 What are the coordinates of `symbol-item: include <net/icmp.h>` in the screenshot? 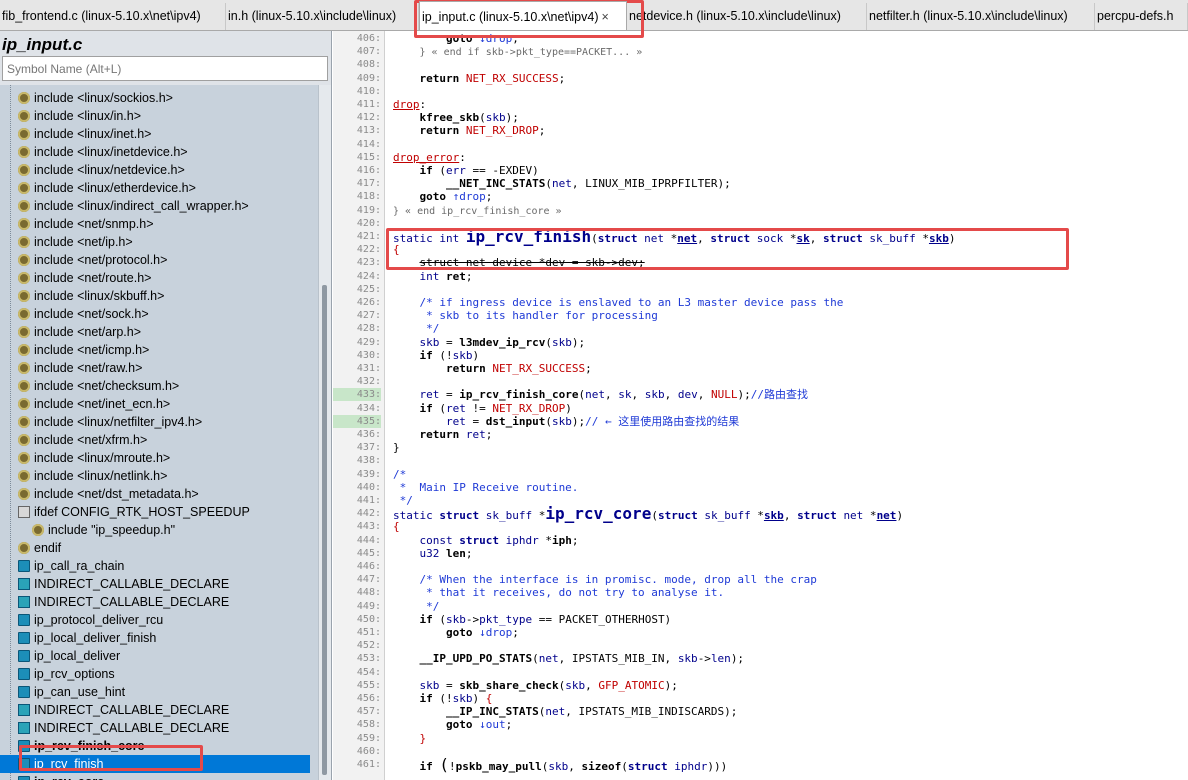 It's located at (155, 350).